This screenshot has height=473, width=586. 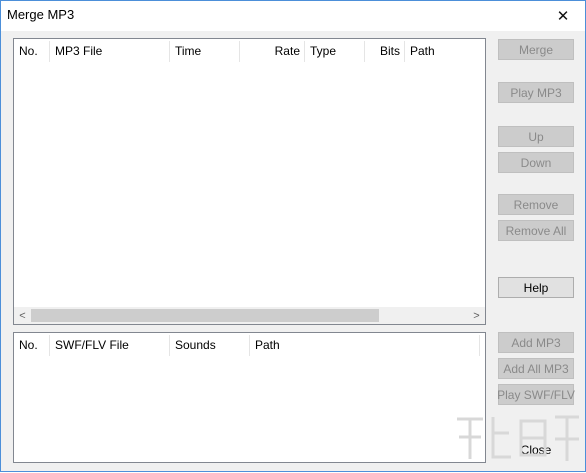 I want to click on help-button: Help, so click(x=536, y=287).